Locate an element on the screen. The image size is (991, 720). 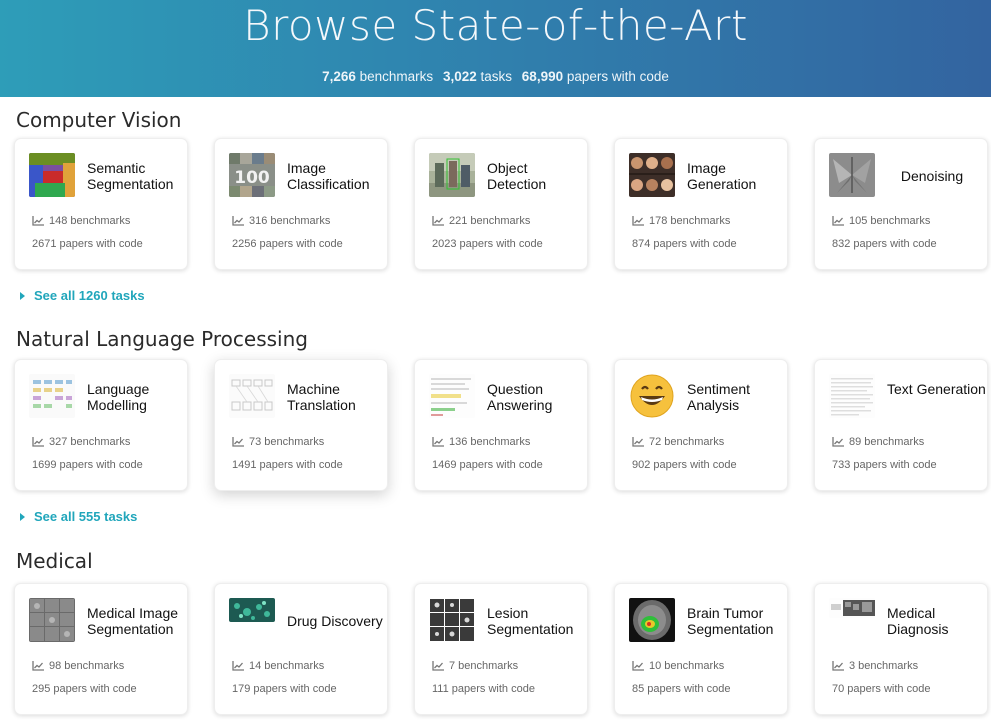
tasks-stat-label: tasks is located at coordinates (496, 76).